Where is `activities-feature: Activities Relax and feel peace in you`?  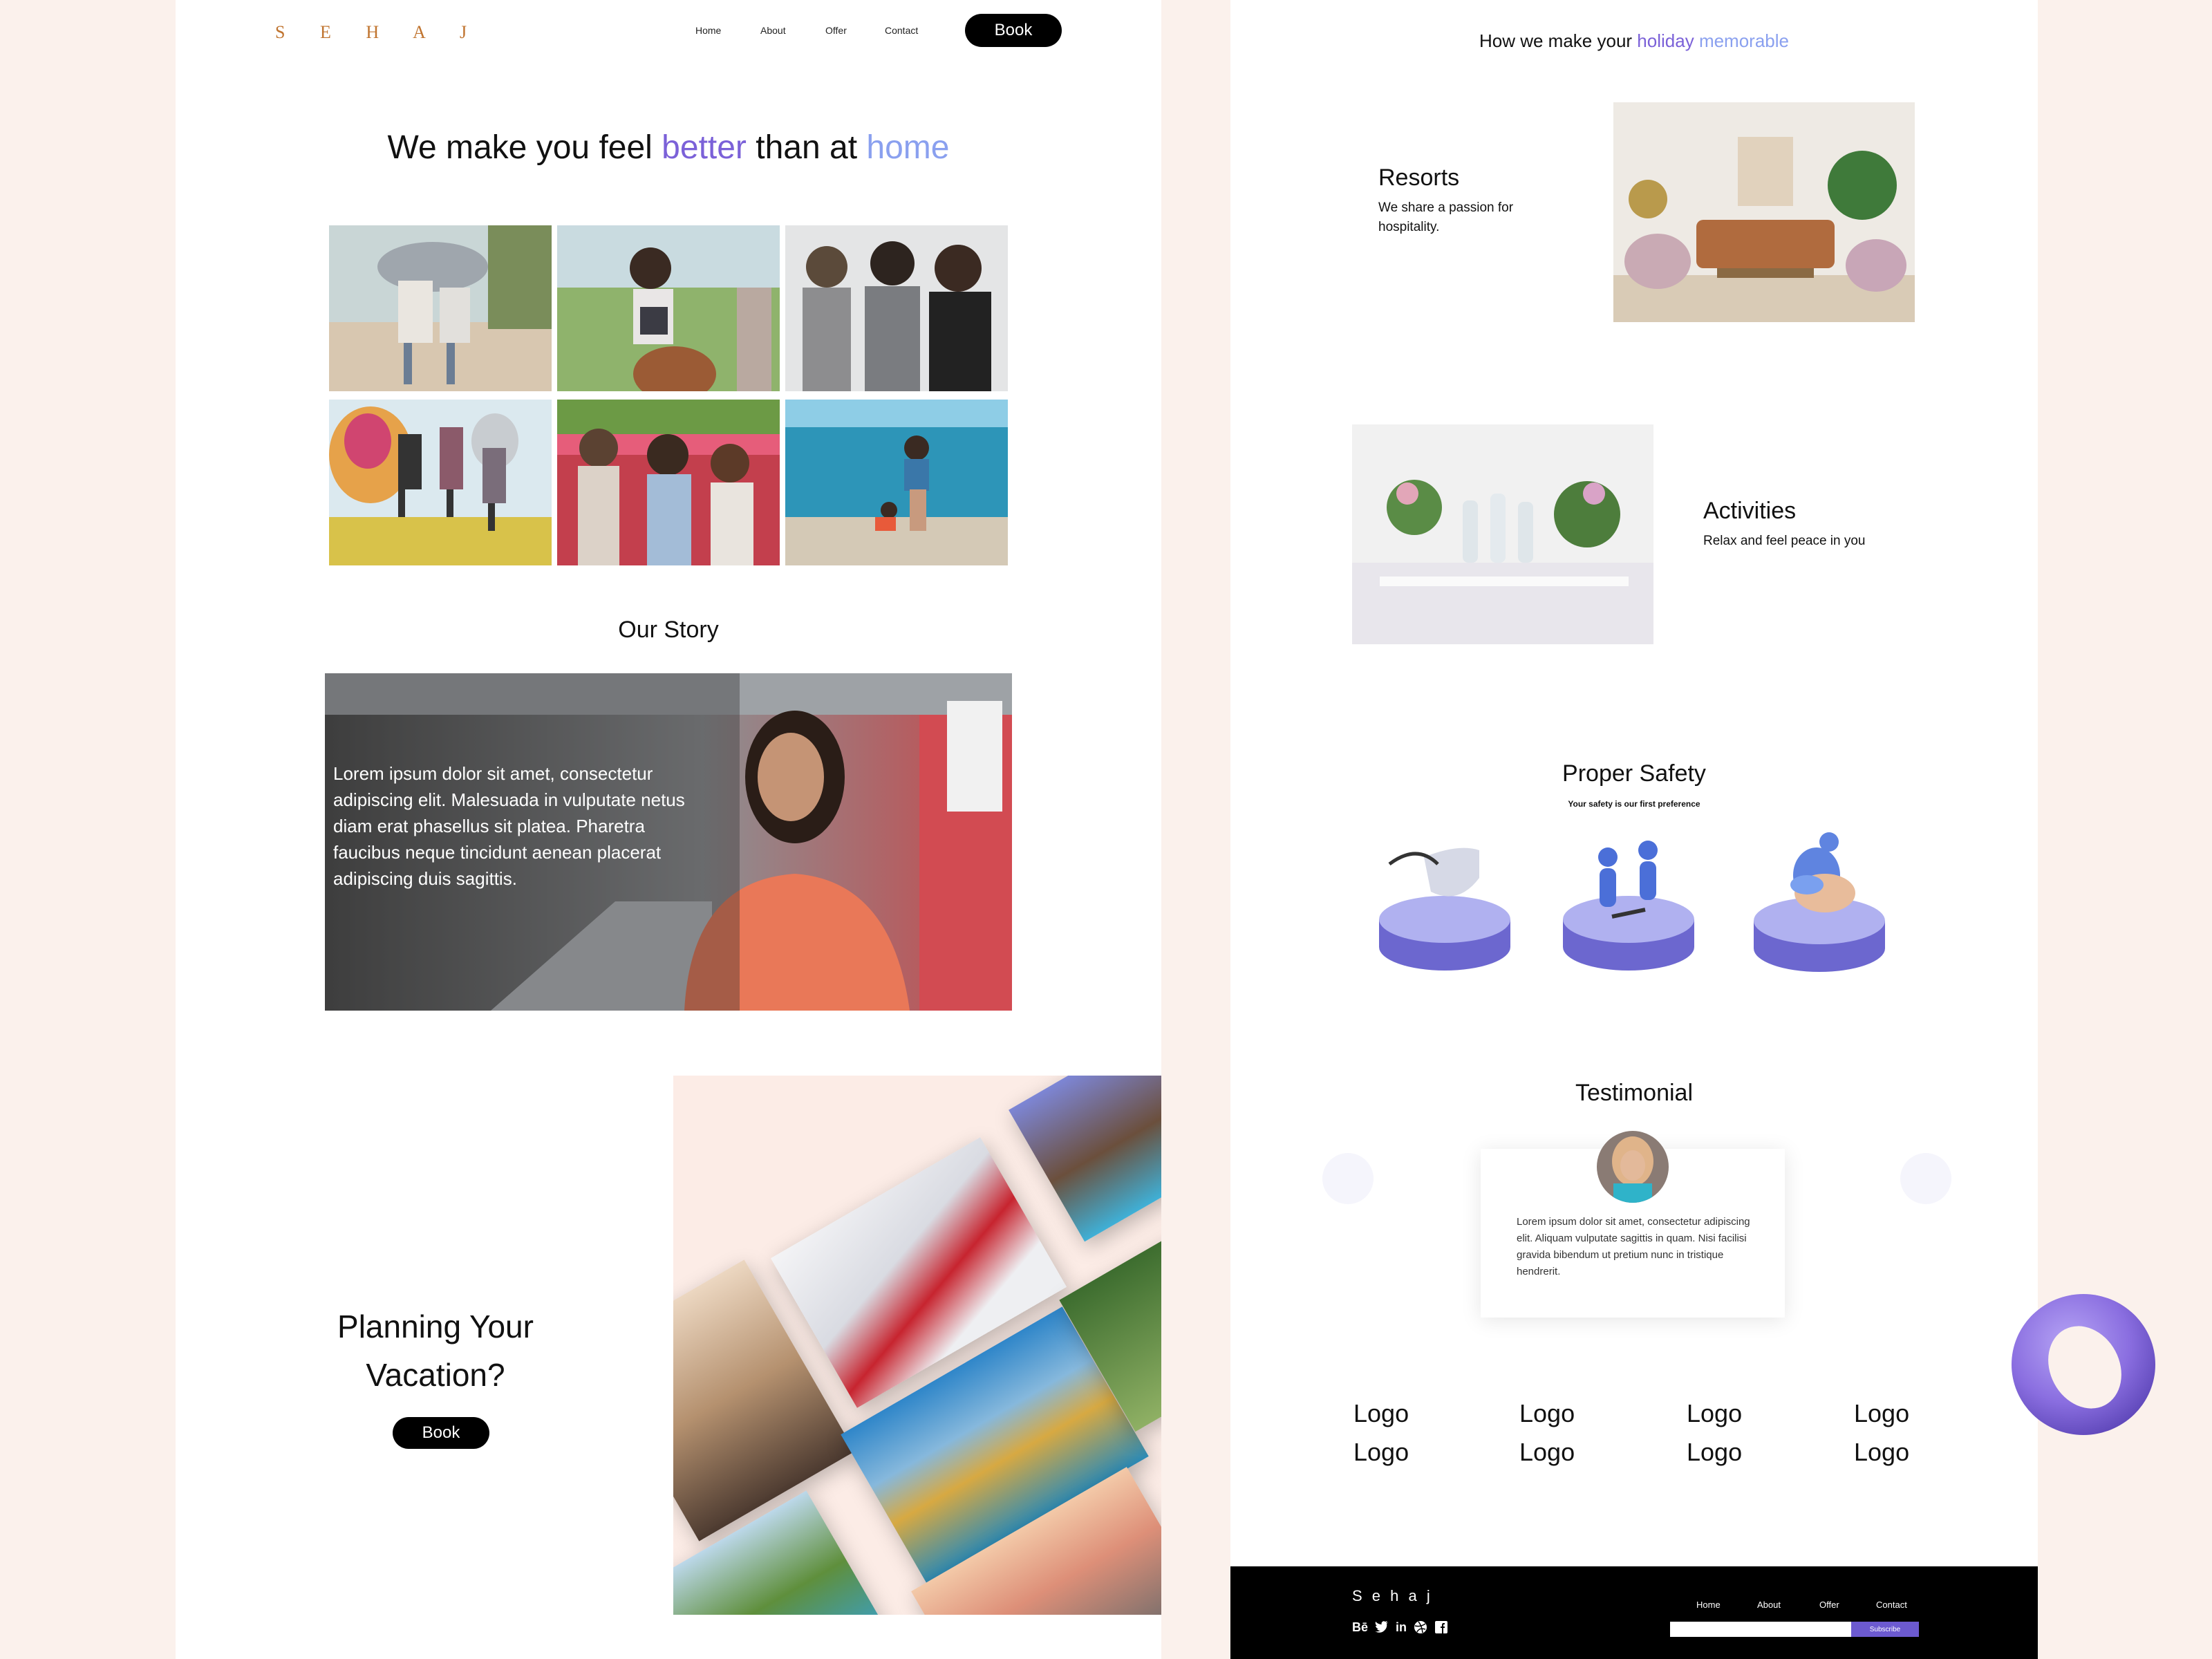
activities-feature: Activities Relax and feel peace in you is located at coordinates (1784, 524).